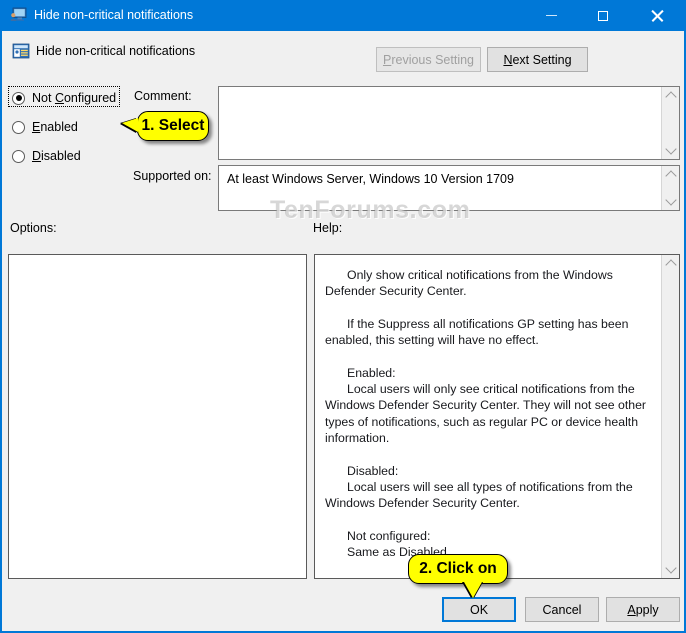  Describe the element at coordinates (18, 156) in the screenshot. I see `radio-disabled-indicator` at that location.